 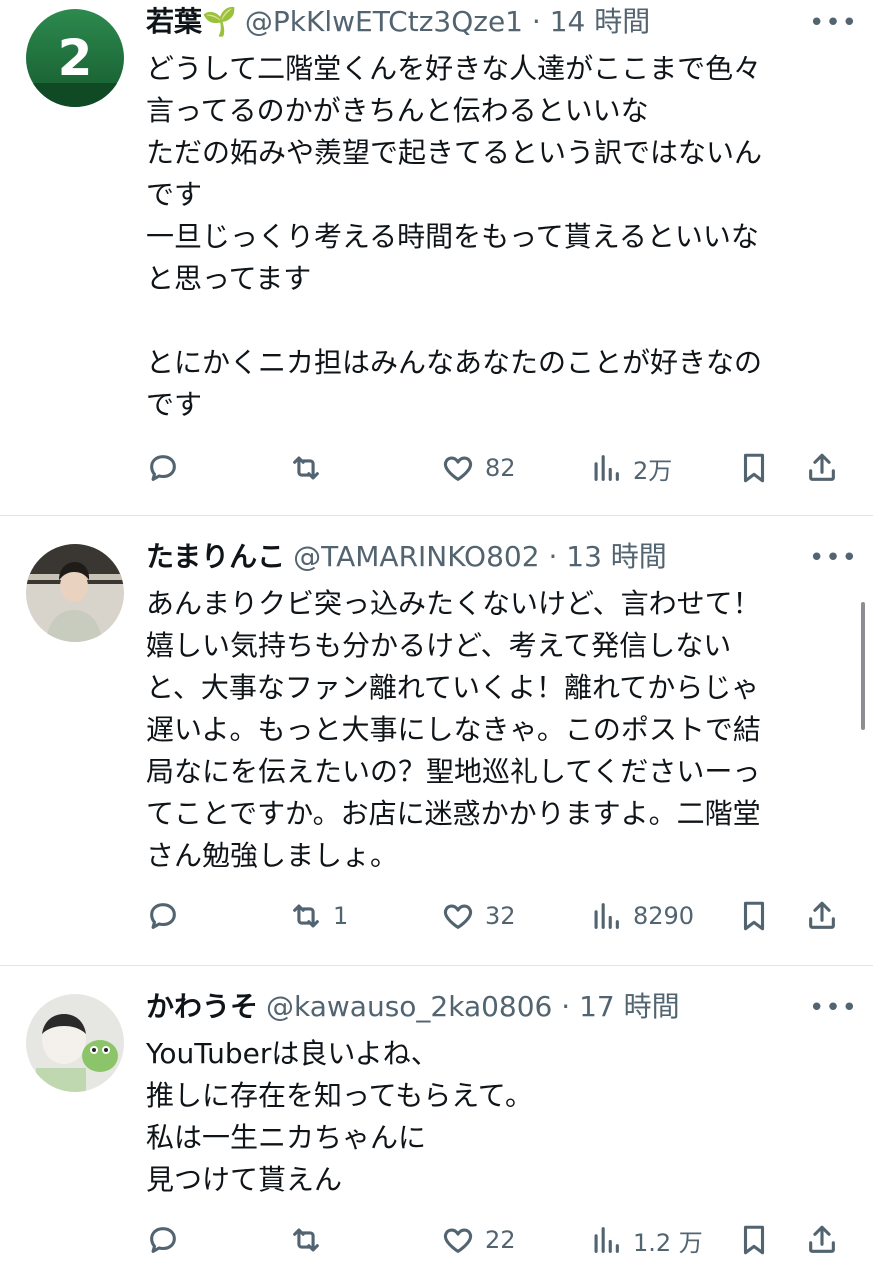 What do you see at coordinates (384, 21) in the screenshot?
I see `handle: @PkKlwETCtz3Qze1` at bounding box center [384, 21].